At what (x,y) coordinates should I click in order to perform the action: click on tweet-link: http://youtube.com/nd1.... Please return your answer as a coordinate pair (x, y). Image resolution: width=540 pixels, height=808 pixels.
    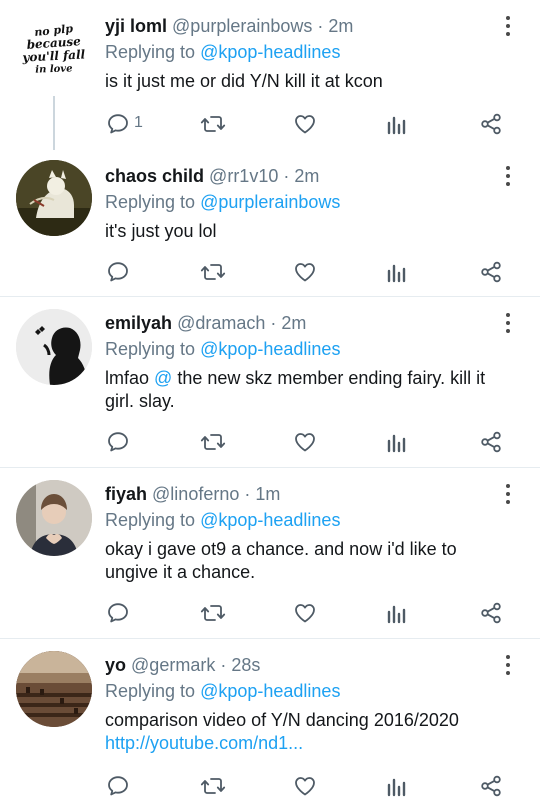
    Looking at the image, I should click on (305, 743).